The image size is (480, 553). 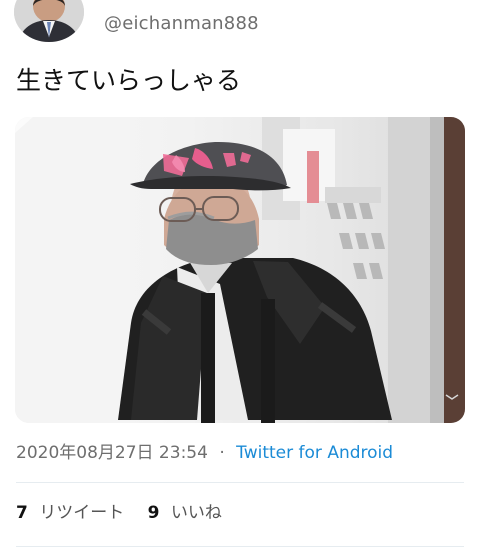 What do you see at coordinates (240, 546) in the screenshot?
I see `divider-bottom` at bounding box center [240, 546].